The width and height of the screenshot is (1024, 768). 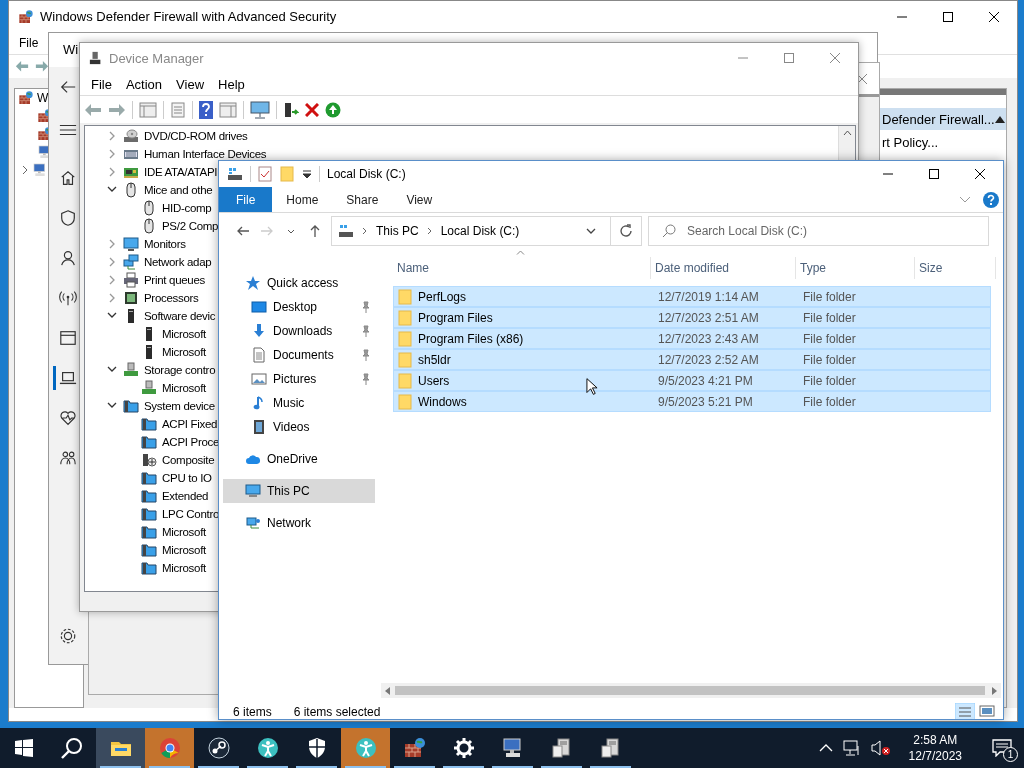 I want to click on tree-item: PS/2 Comp, so click(x=190, y=226).